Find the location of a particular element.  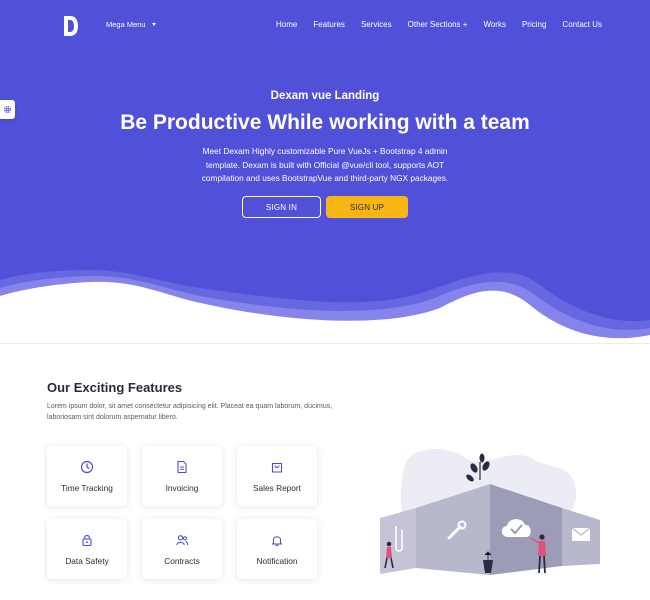

brand-logo is located at coordinates (71, 26).